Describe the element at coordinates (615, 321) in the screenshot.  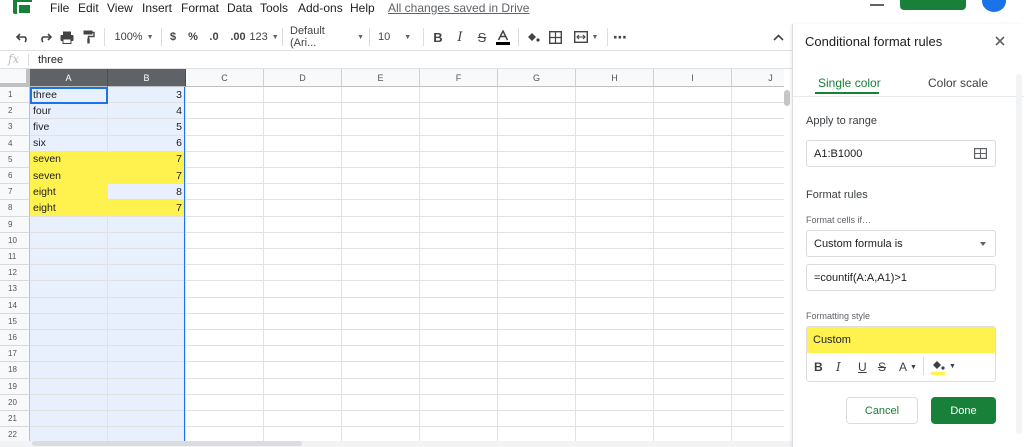
I see `cell-h15` at that location.